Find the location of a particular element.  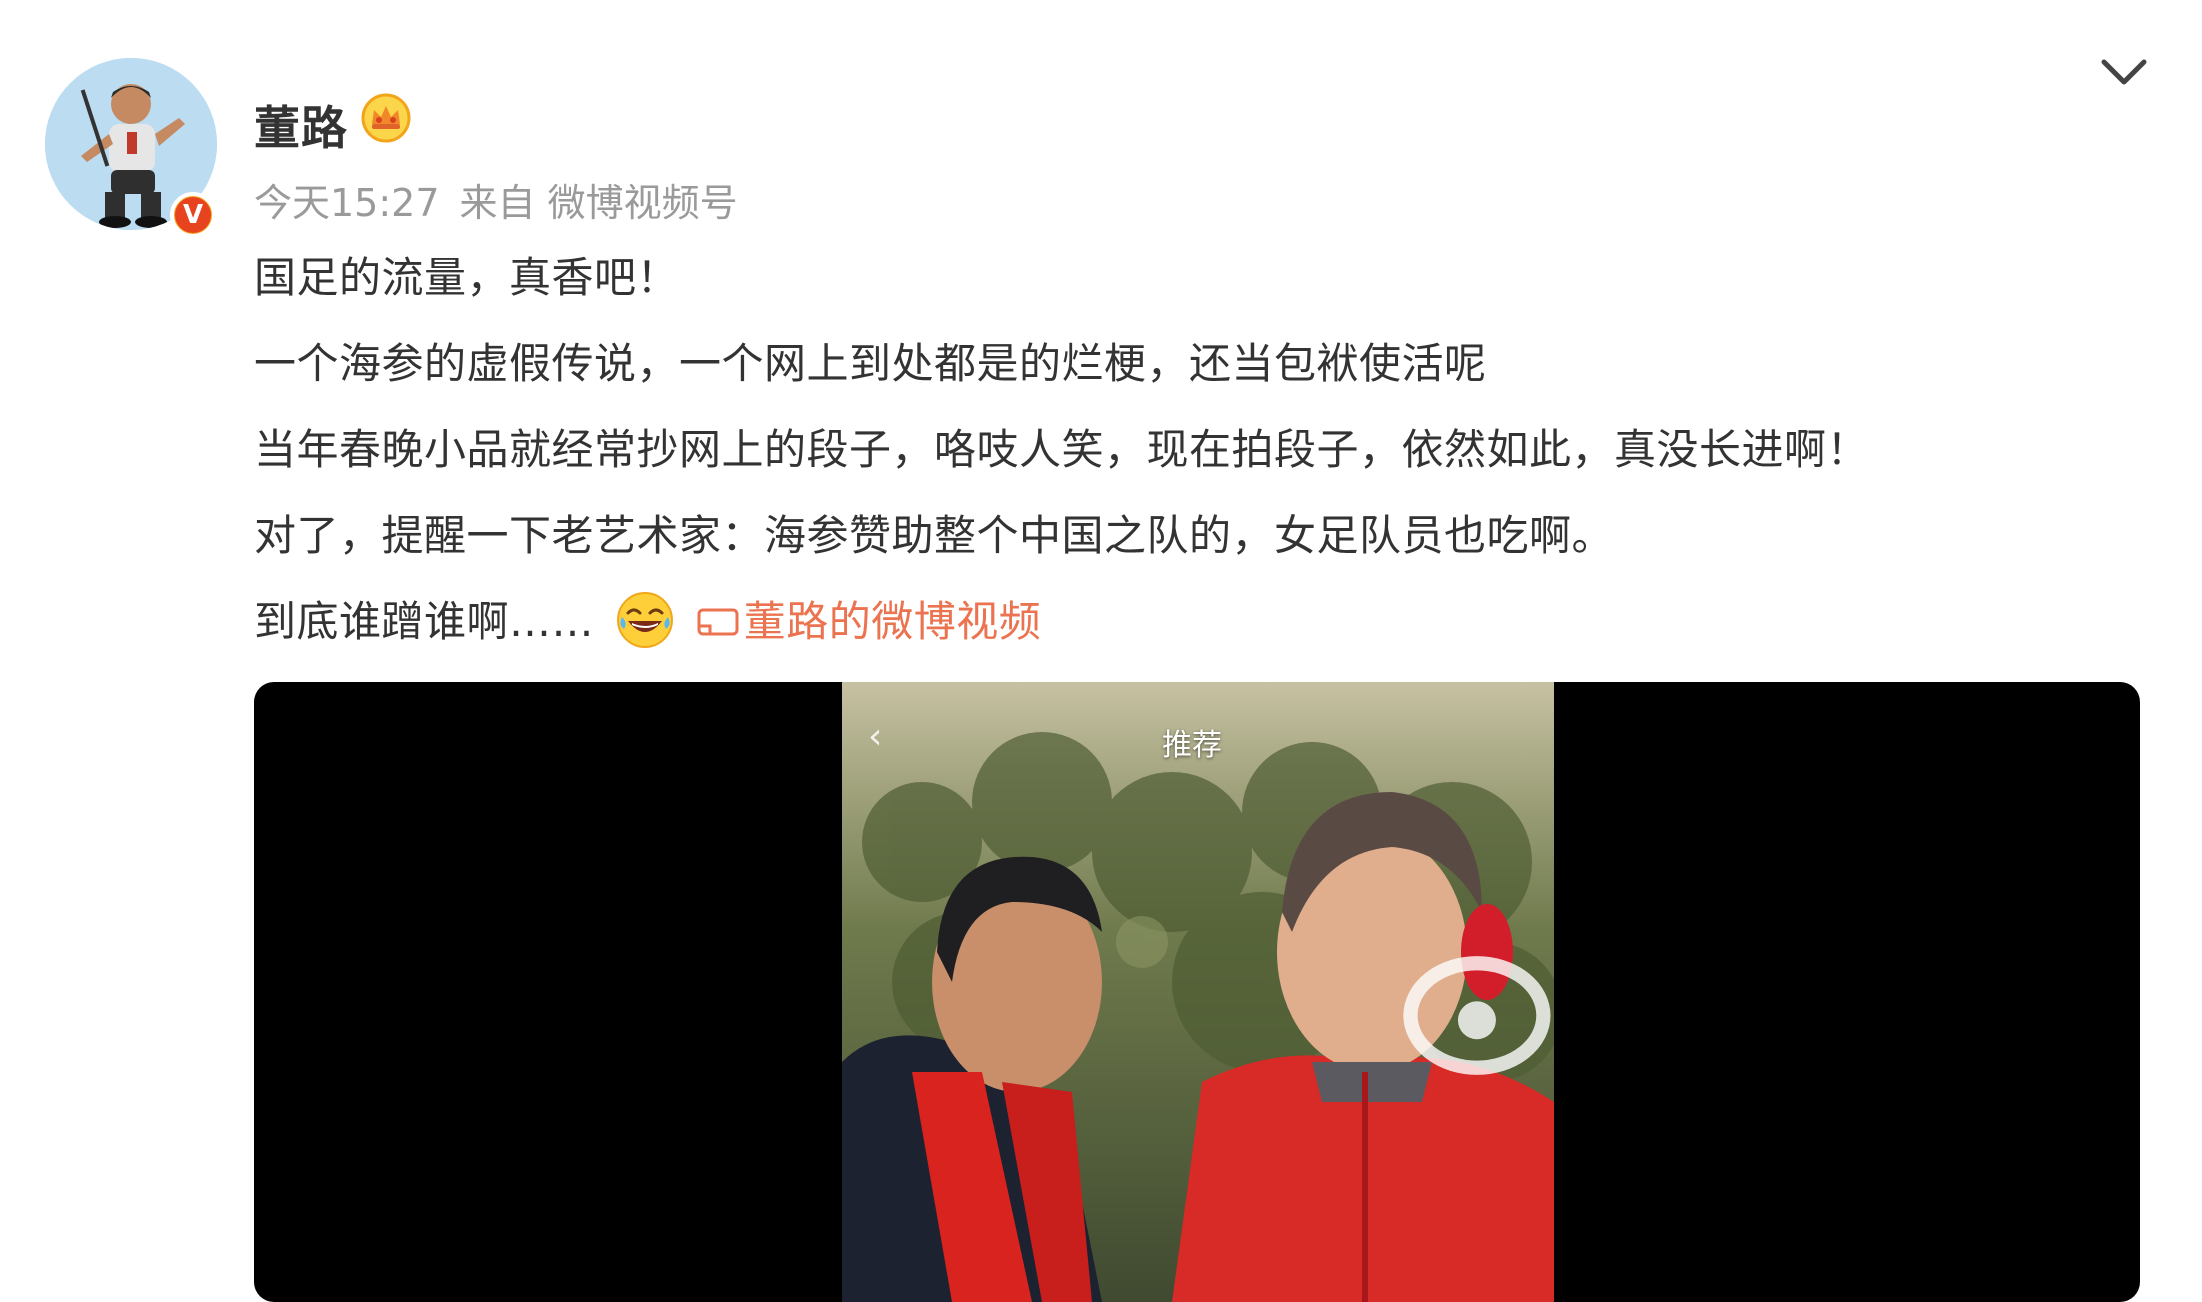

chevron-down-icon is located at coordinates (2124, 72).